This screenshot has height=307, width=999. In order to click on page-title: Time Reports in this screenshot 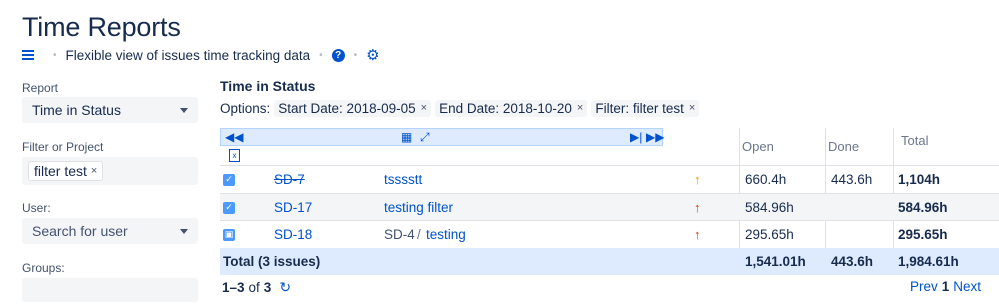, I will do `click(101, 27)`.